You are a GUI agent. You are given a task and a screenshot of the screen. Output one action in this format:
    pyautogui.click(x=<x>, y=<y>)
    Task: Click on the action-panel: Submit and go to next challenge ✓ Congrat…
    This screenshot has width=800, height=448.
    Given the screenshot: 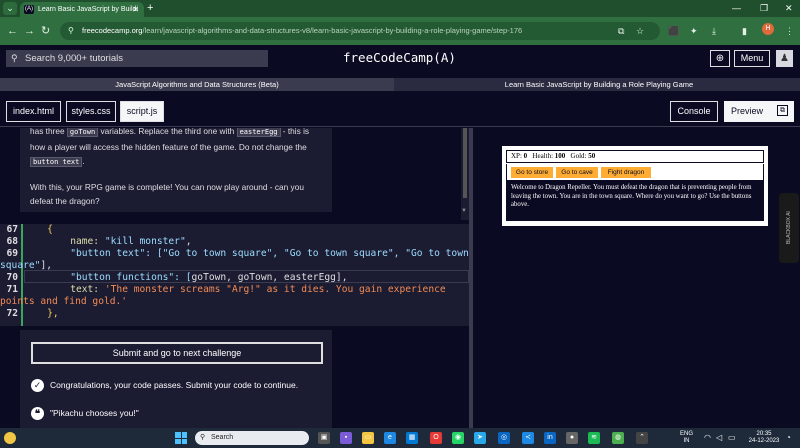 What is the action you would take?
    pyautogui.click(x=176, y=379)
    